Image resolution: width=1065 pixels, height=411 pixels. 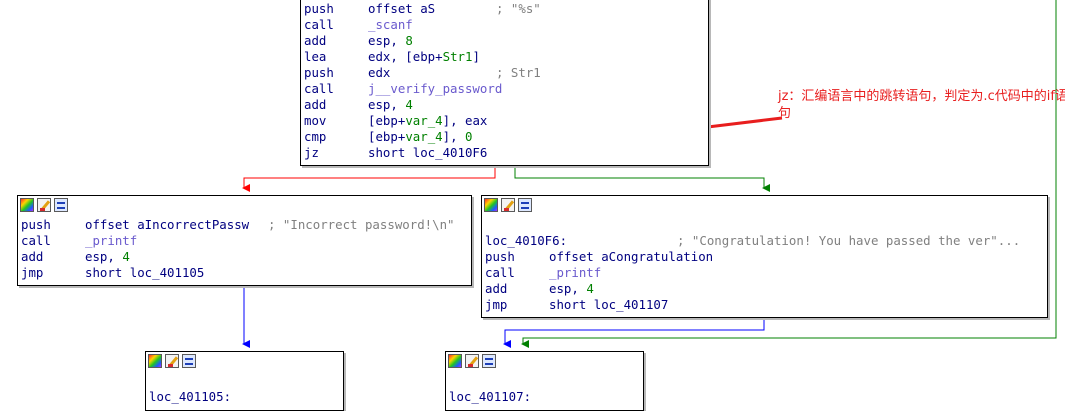 What do you see at coordinates (315, 56) in the screenshot?
I see `mnemonic: lea` at bounding box center [315, 56].